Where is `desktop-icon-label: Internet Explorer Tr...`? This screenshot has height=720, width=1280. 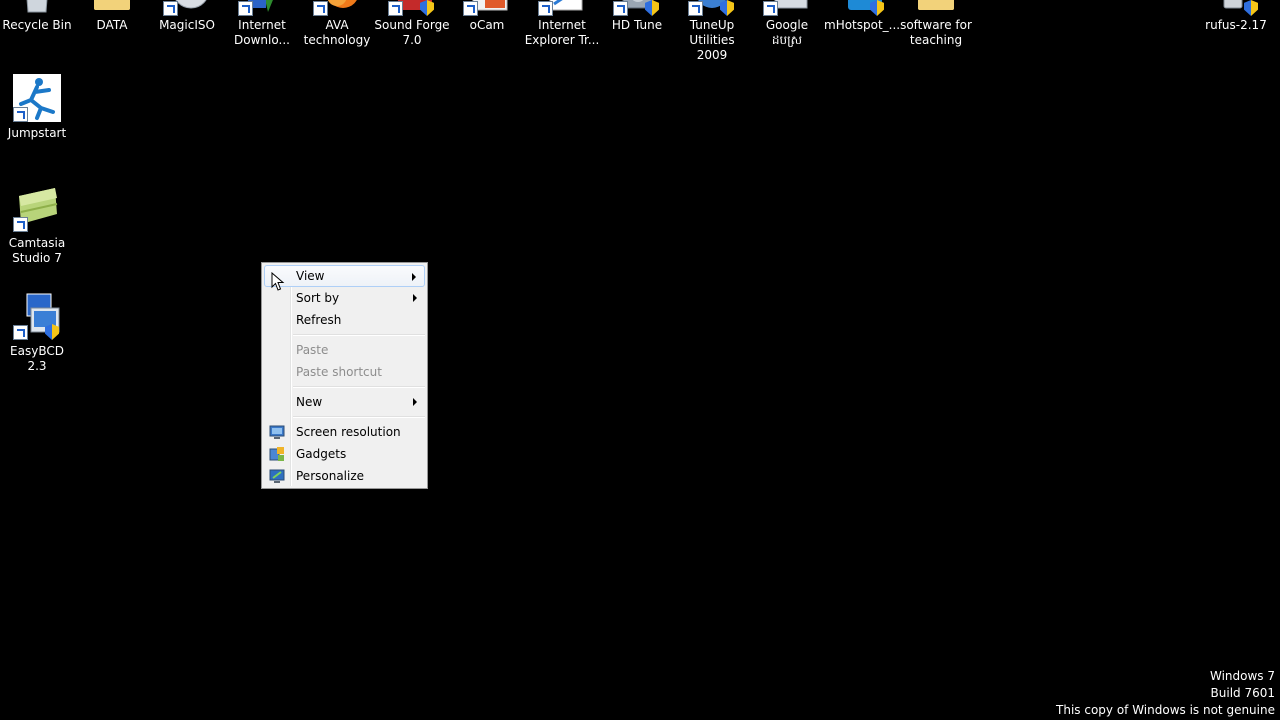 desktop-icon-label: Internet Explorer Tr... is located at coordinates (562, 32).